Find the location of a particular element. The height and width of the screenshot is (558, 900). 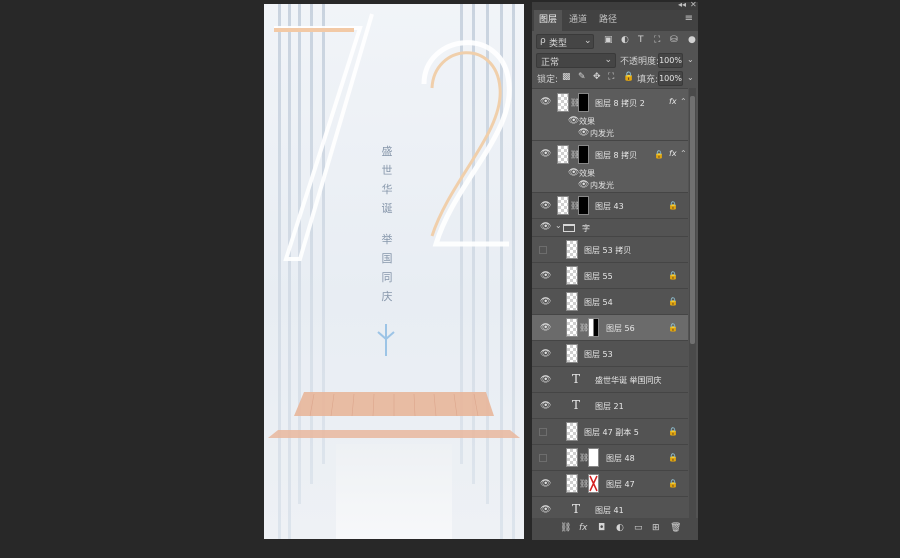

filter-kind-label: 类型 is located at coordinates (558, 44).